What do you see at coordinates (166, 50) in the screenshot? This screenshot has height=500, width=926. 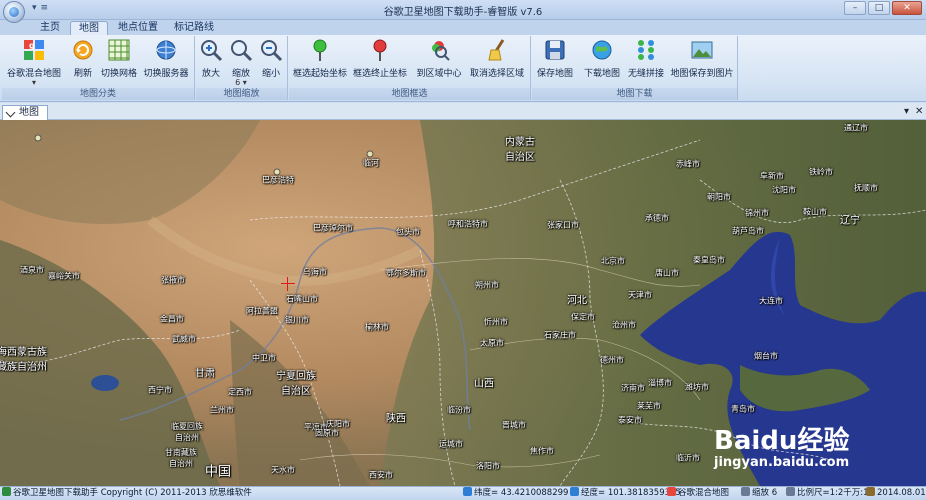 I see `server-globe-icon` at bounding box center [166, 50].